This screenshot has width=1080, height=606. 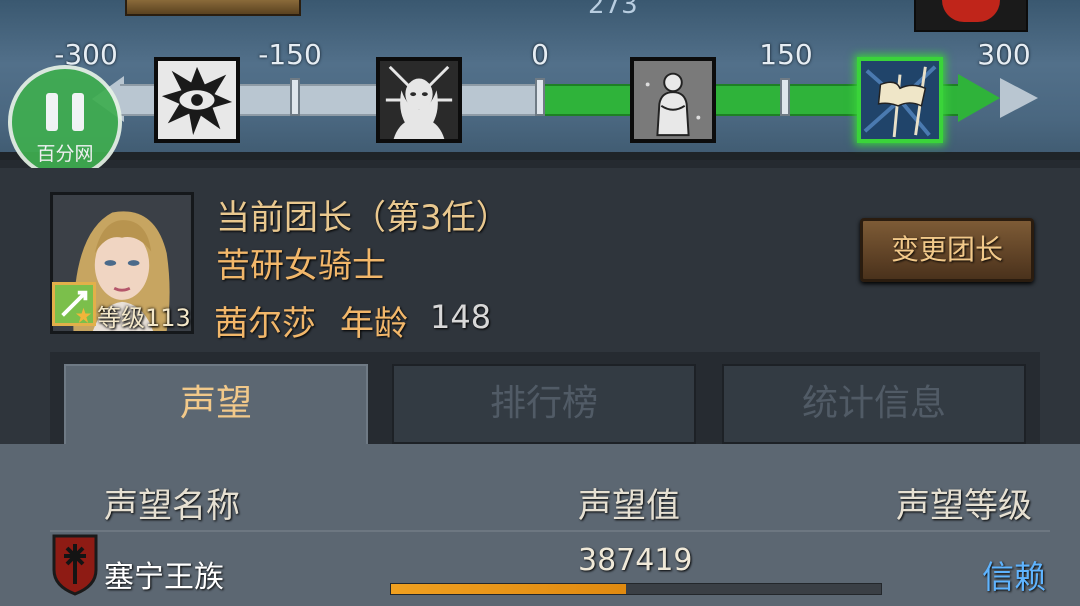 What do you see at coordinates (544, 404) in the screenshot?
I see `tab-ranking: 排行榜` at bounding box center [544, 404].